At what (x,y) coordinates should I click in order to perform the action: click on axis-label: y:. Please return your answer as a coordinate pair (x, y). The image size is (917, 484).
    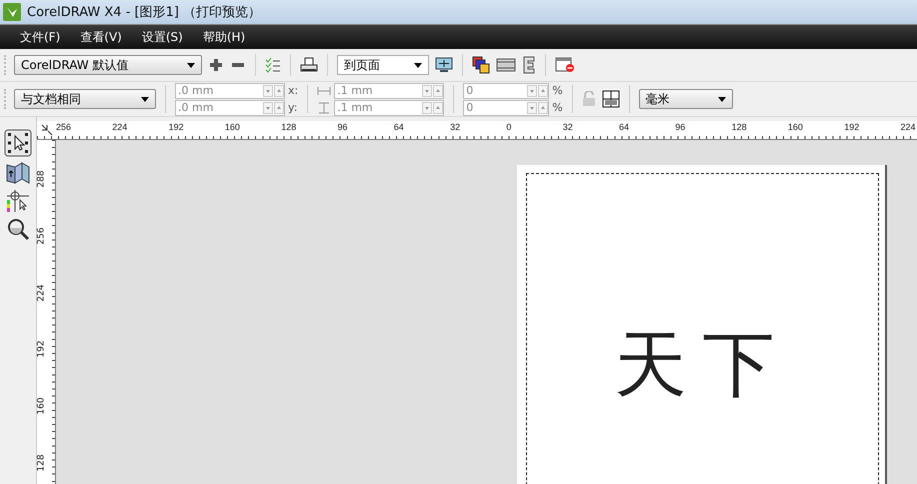
    Looking at the image, I should click on (293, 107).